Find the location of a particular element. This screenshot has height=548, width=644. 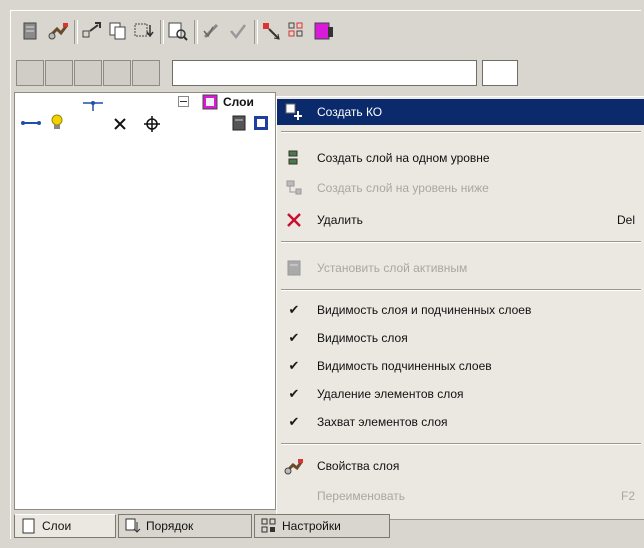

menu-item-create-same-level: Создать слой на одном уровне is located at coordinates (460, 158).